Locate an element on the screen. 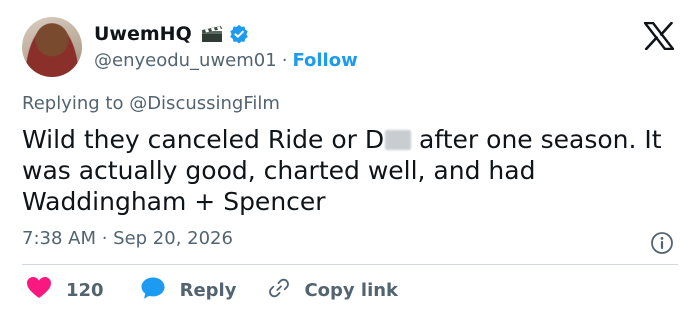  x-logo-icon is located at coordinates (659, 36).